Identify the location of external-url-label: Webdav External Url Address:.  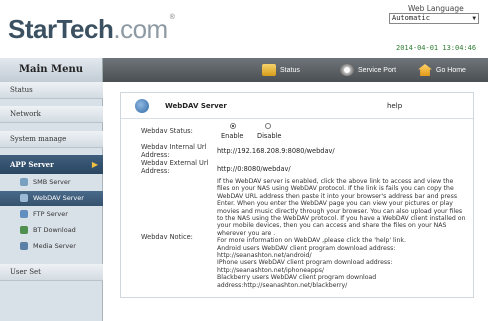
(175, 167).